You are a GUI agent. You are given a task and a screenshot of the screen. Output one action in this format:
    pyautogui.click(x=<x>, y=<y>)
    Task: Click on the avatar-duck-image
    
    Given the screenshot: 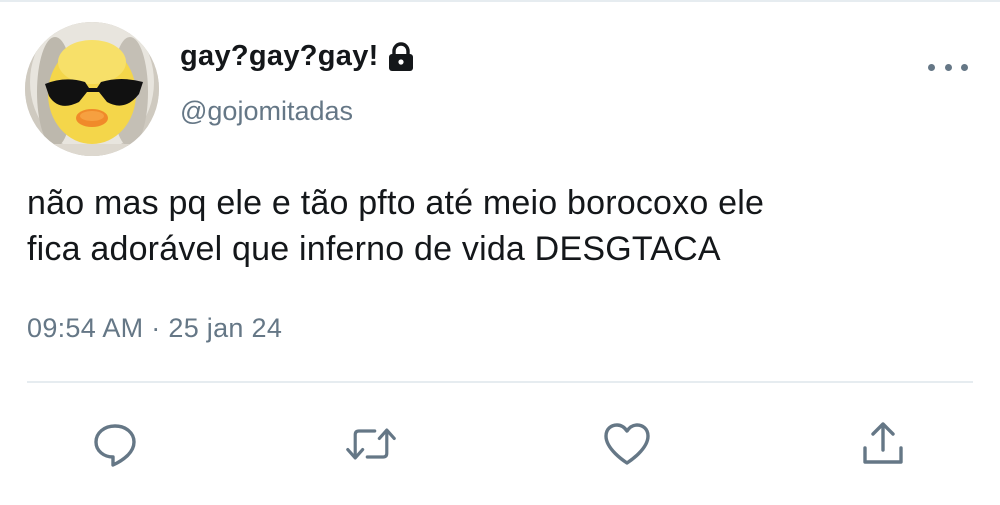 What is the action you would take?
    pyautogui.click(x=92, y=89)
    